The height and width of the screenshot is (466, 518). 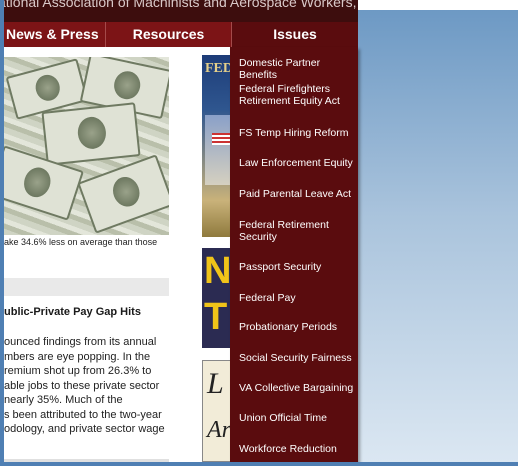 What do you see at coordinates (83, 414) in the screenshot?
I see `article-line: s been attributed to the two-year` at bounding box center [83, 414].